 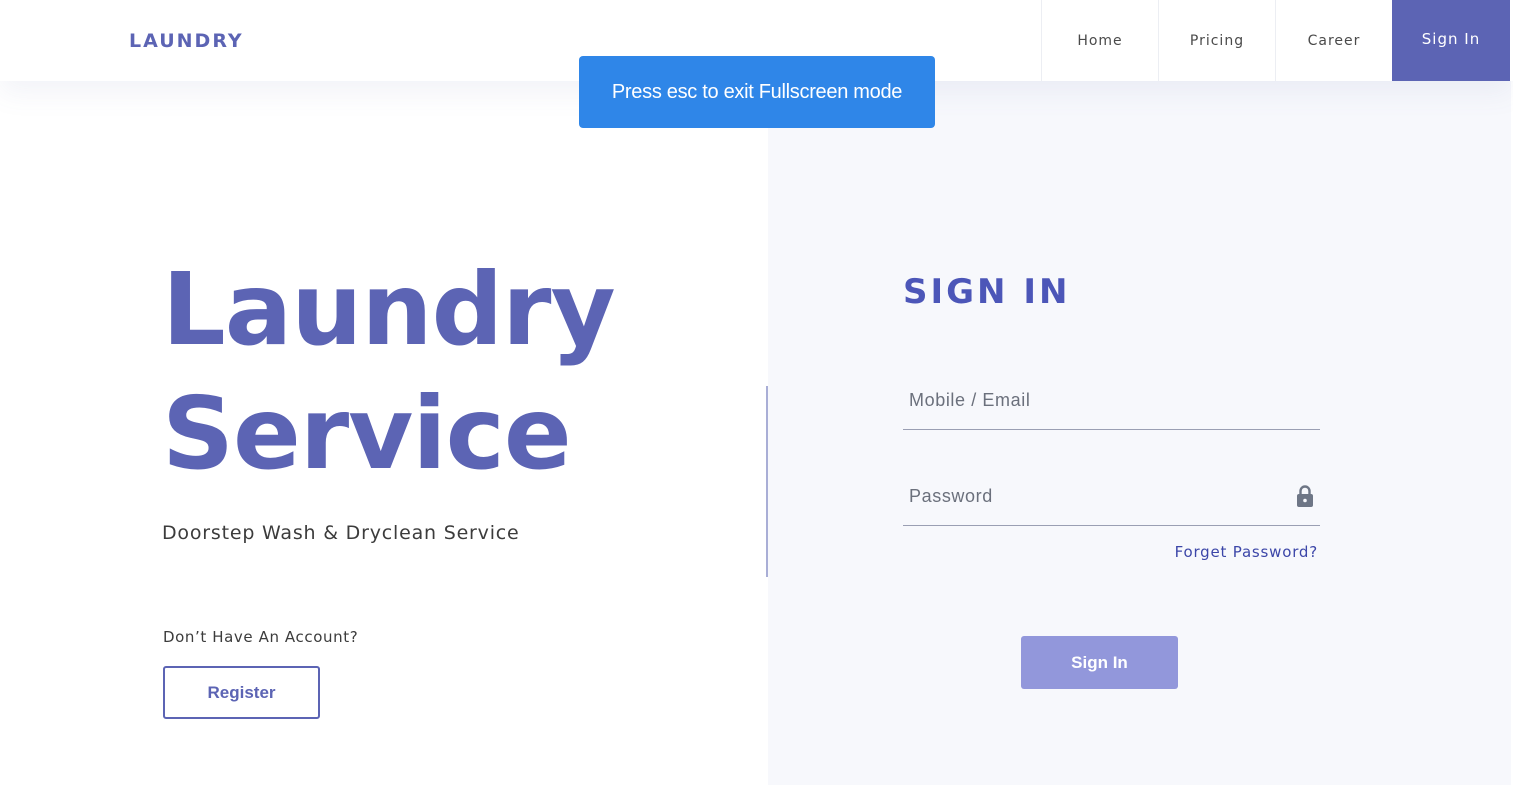 What do you see at coordinates (1246, 552) in the screenshot?
I see `forget-password-link: Forget Password?` at bounding box center [1246, 552].